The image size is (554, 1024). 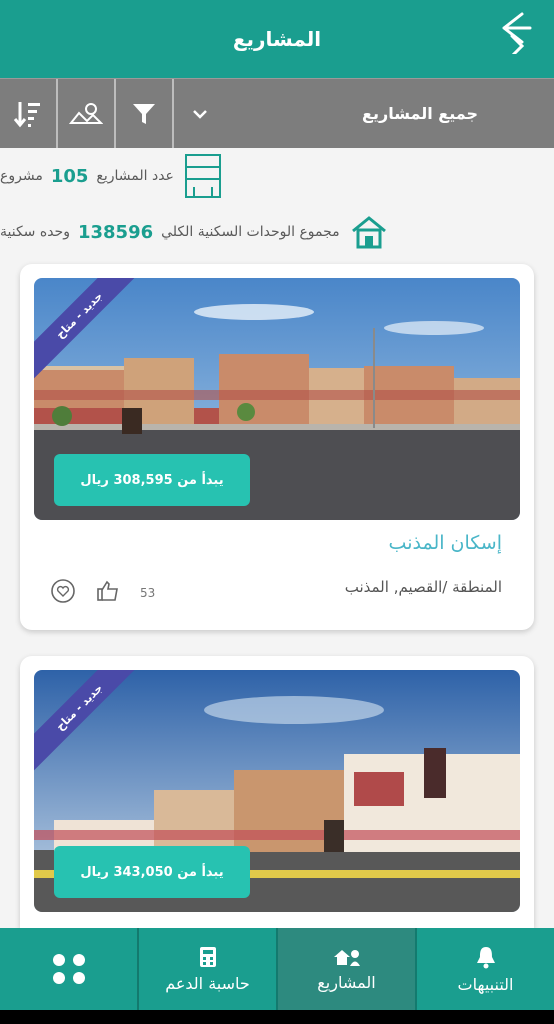 I want to click on units-count-label: مجموع الوحدات السكنية الكلي, so click(x=250, y=232).